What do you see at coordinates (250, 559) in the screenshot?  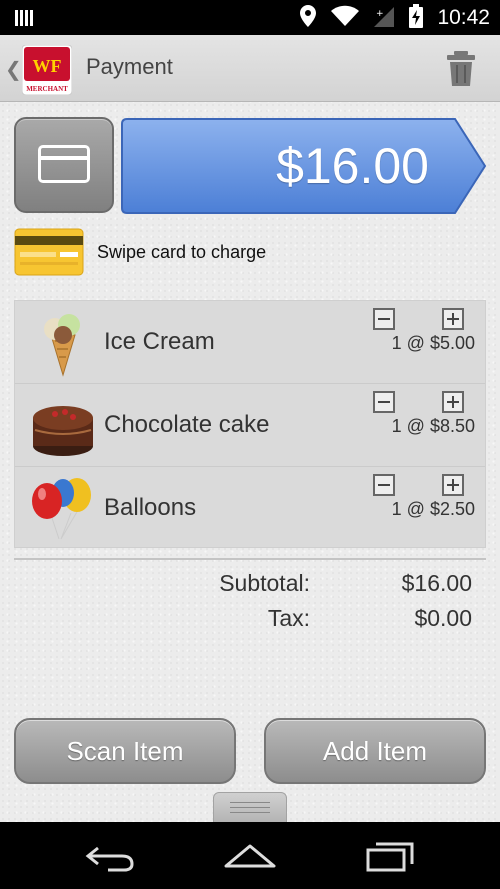 I see `totals-divider` at bounding box center [250, 559].